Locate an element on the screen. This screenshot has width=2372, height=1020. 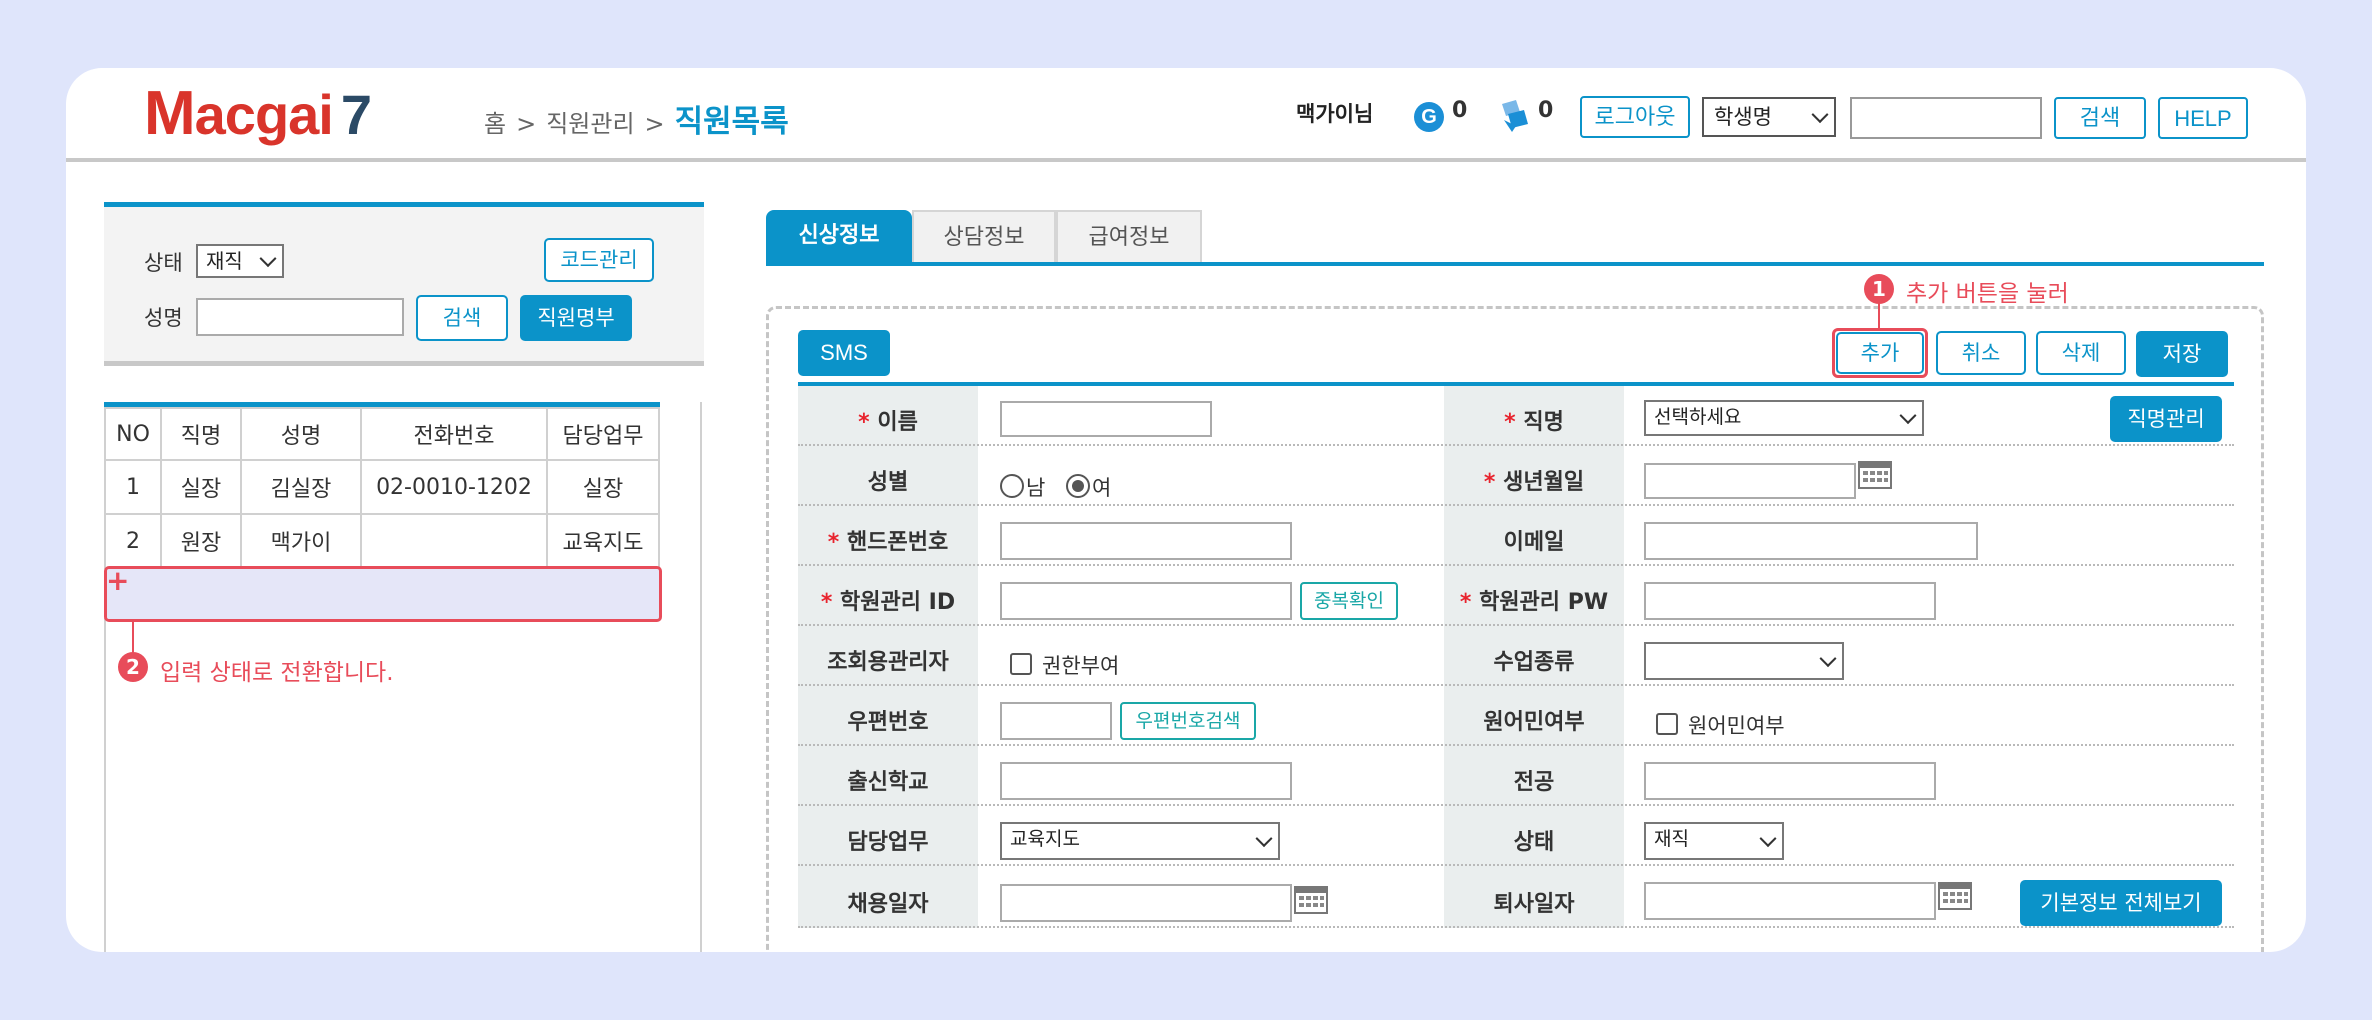
native-speaker-option: 원어민여부 is located at coordinates (1736, 726).